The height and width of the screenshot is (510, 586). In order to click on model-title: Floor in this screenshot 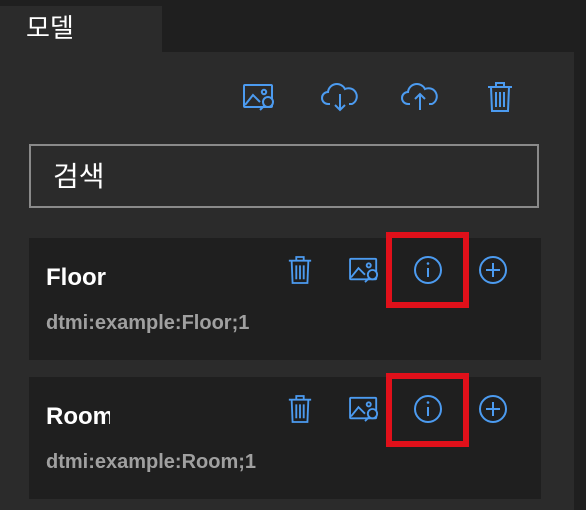, I will do `click(76, 277)`.